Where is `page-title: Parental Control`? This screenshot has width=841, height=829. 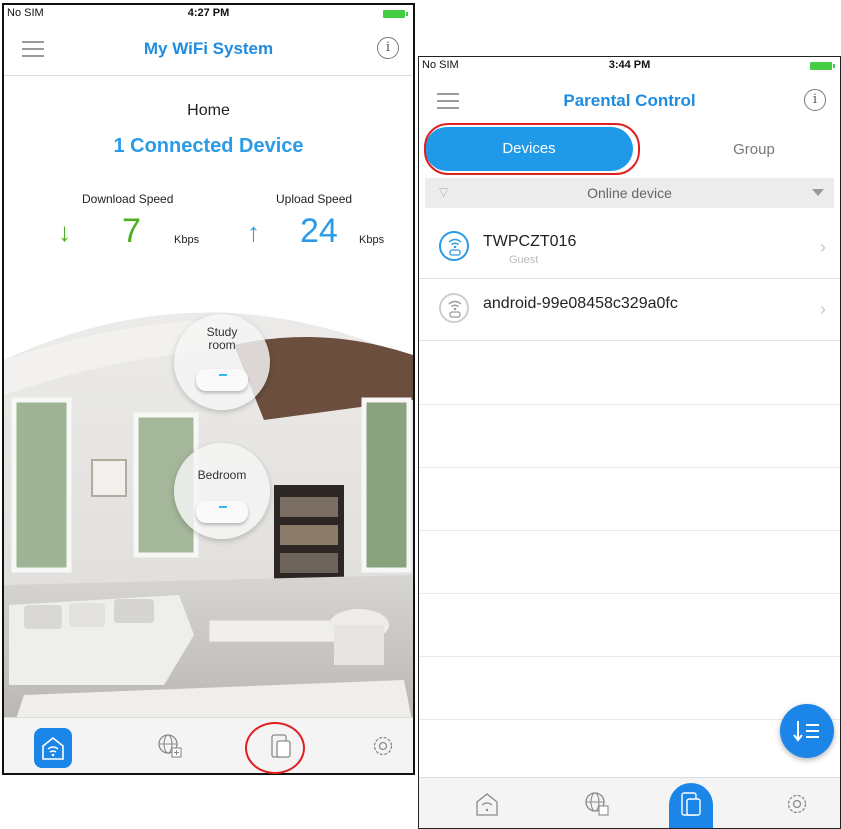
page-title: Parental Control is located at coordinates (629, 100).